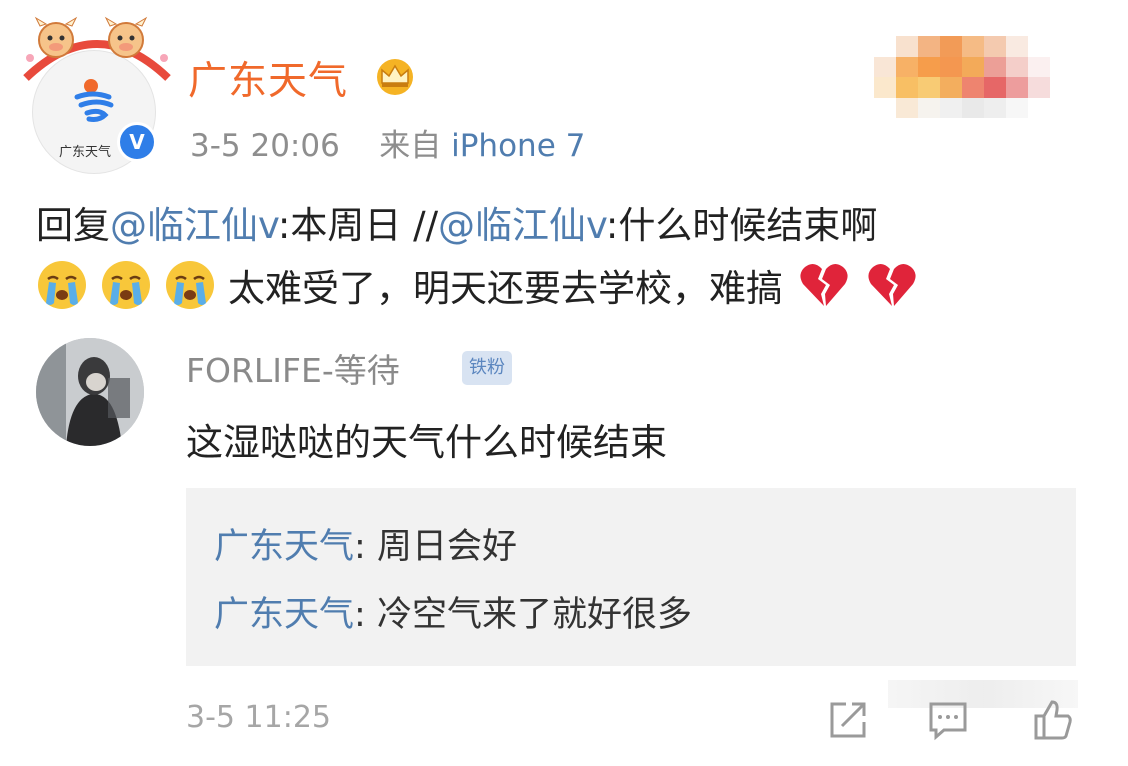 This screenshot has width=1128, height=766. Describe the element at coordinates (293, 368) in the screenshot. I see `commenter-username: FORLIFE-等待` at that location.